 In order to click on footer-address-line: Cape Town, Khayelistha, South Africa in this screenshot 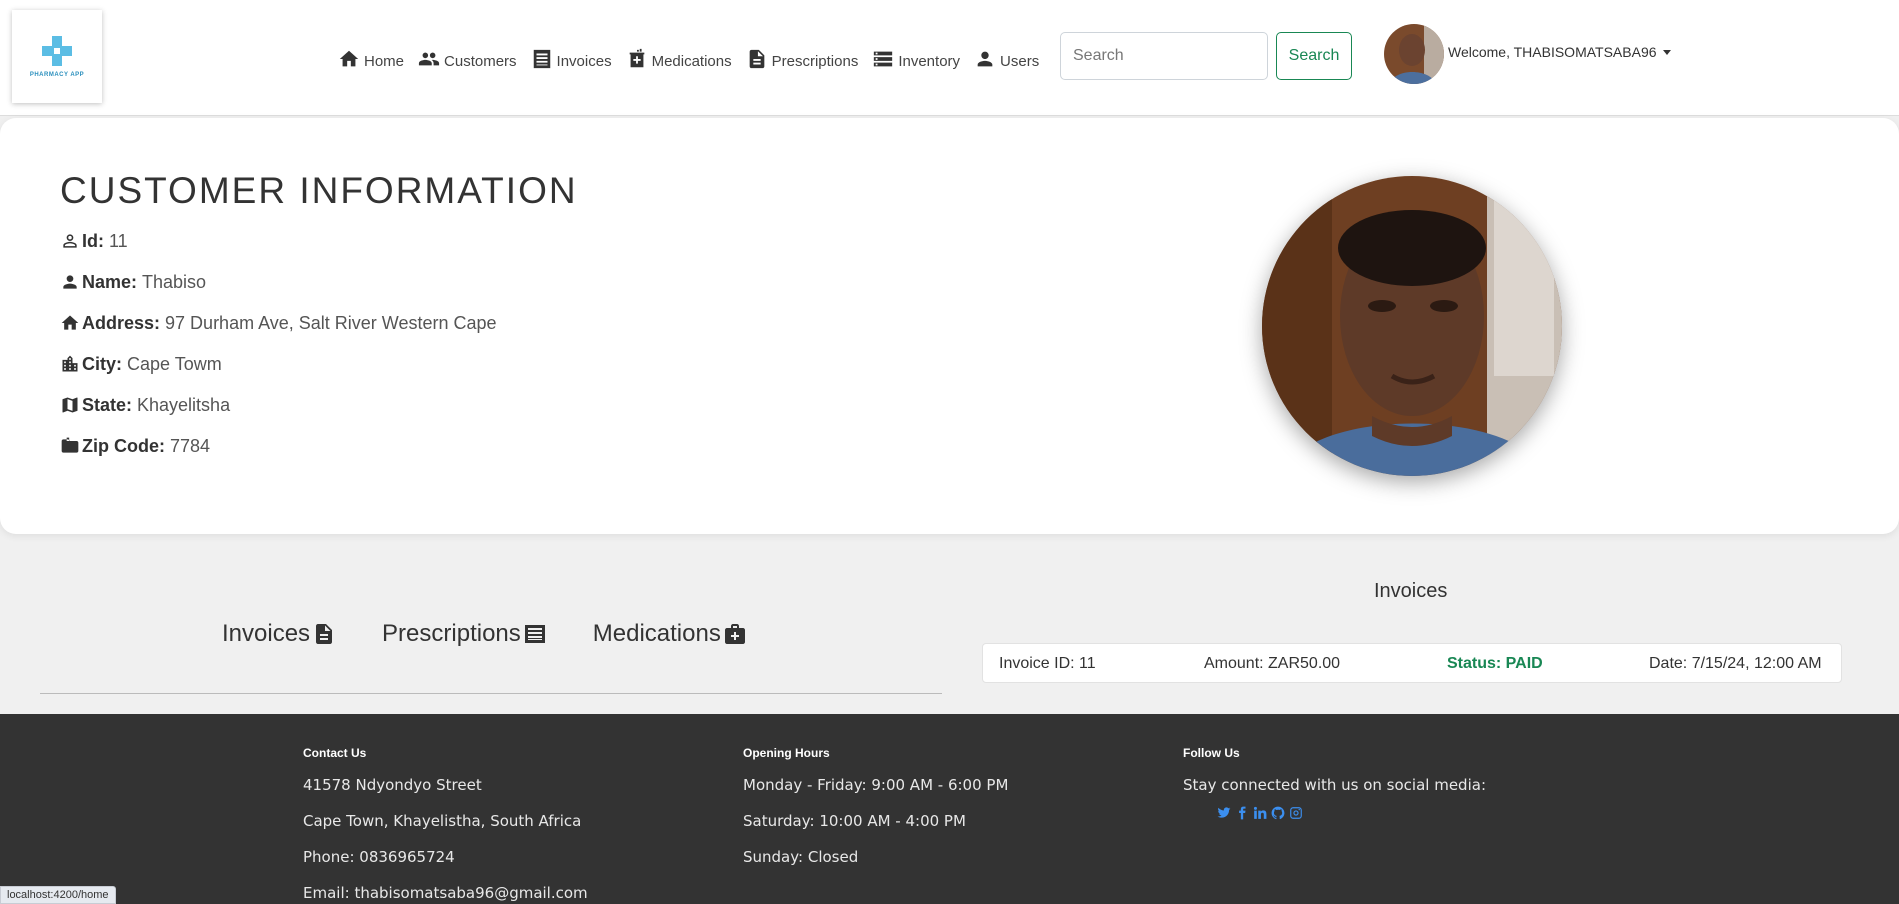, I will do `click(442, 821)`.